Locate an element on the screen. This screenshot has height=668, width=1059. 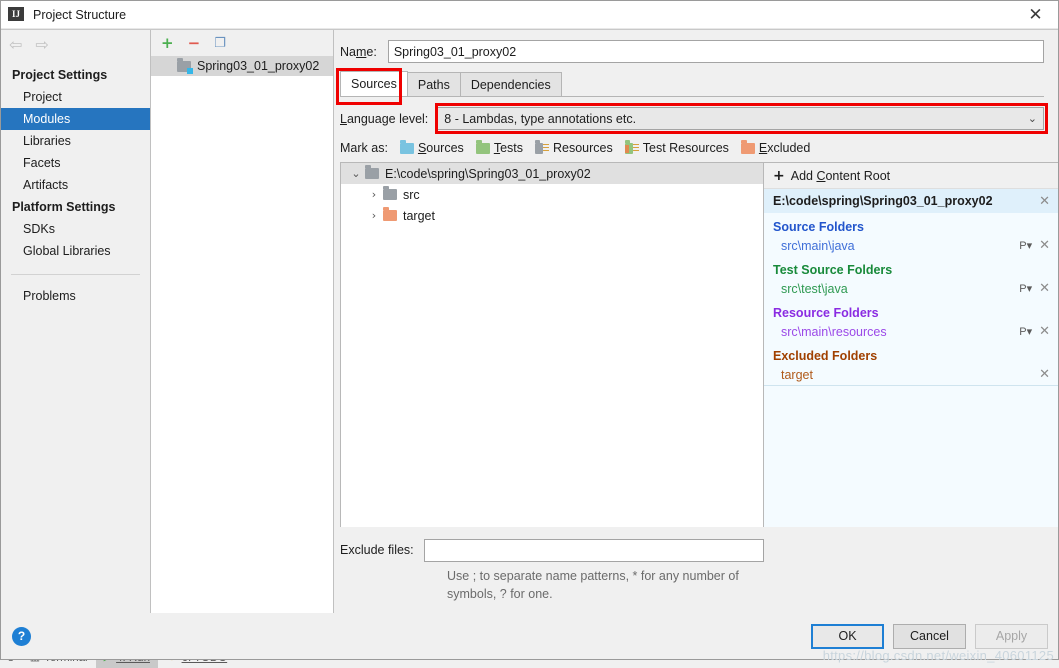
nav-divider is located at coordinates (75, 274).